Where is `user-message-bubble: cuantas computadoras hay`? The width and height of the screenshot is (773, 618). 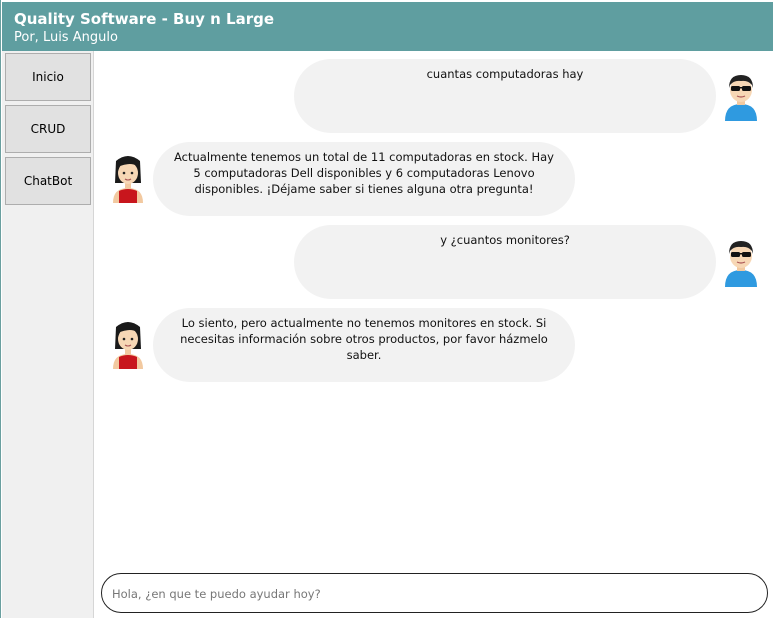
user-message-bubble: cuantas computadoras hay is located at coordinates (505, 96).